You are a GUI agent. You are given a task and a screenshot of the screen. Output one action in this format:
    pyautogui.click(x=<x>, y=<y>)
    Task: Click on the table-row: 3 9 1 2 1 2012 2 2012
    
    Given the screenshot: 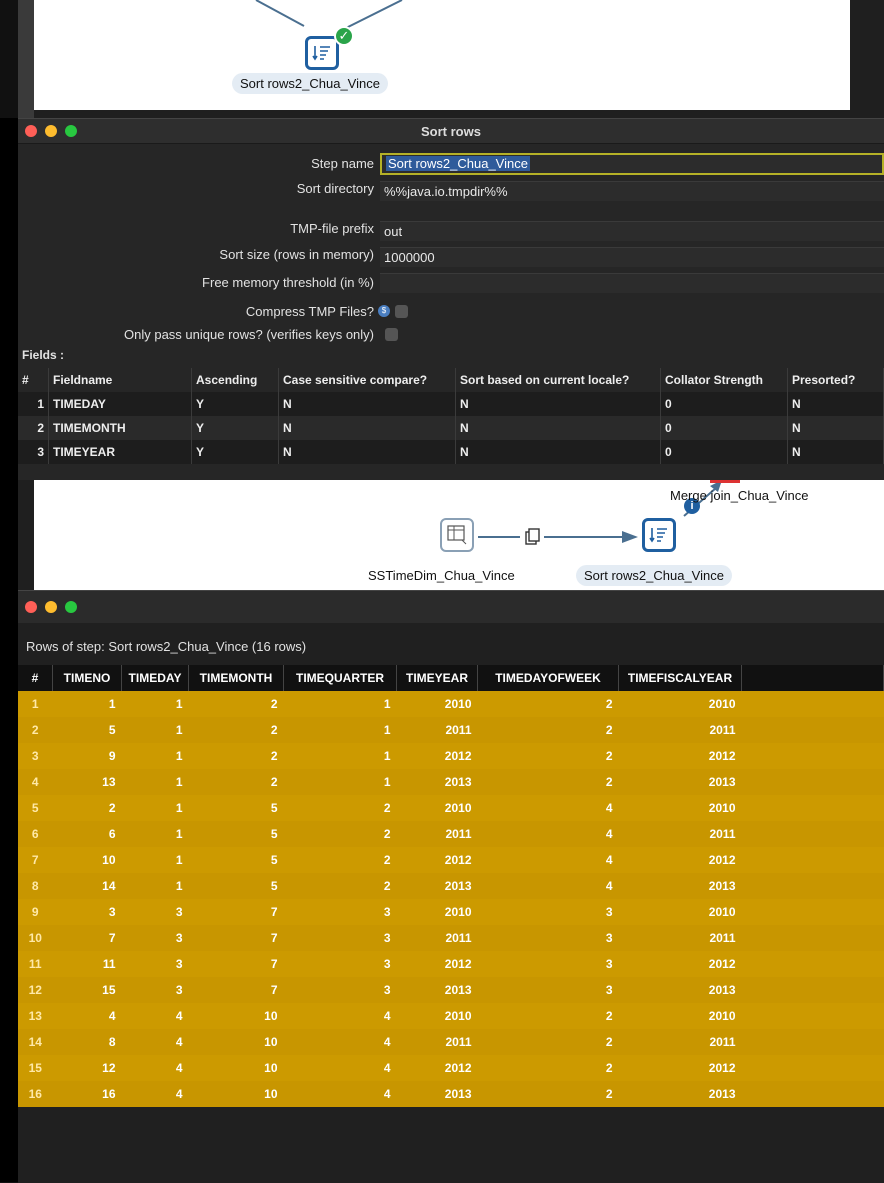 What is the action you would take?
    pyautogui.click(x=451, y=756)
    